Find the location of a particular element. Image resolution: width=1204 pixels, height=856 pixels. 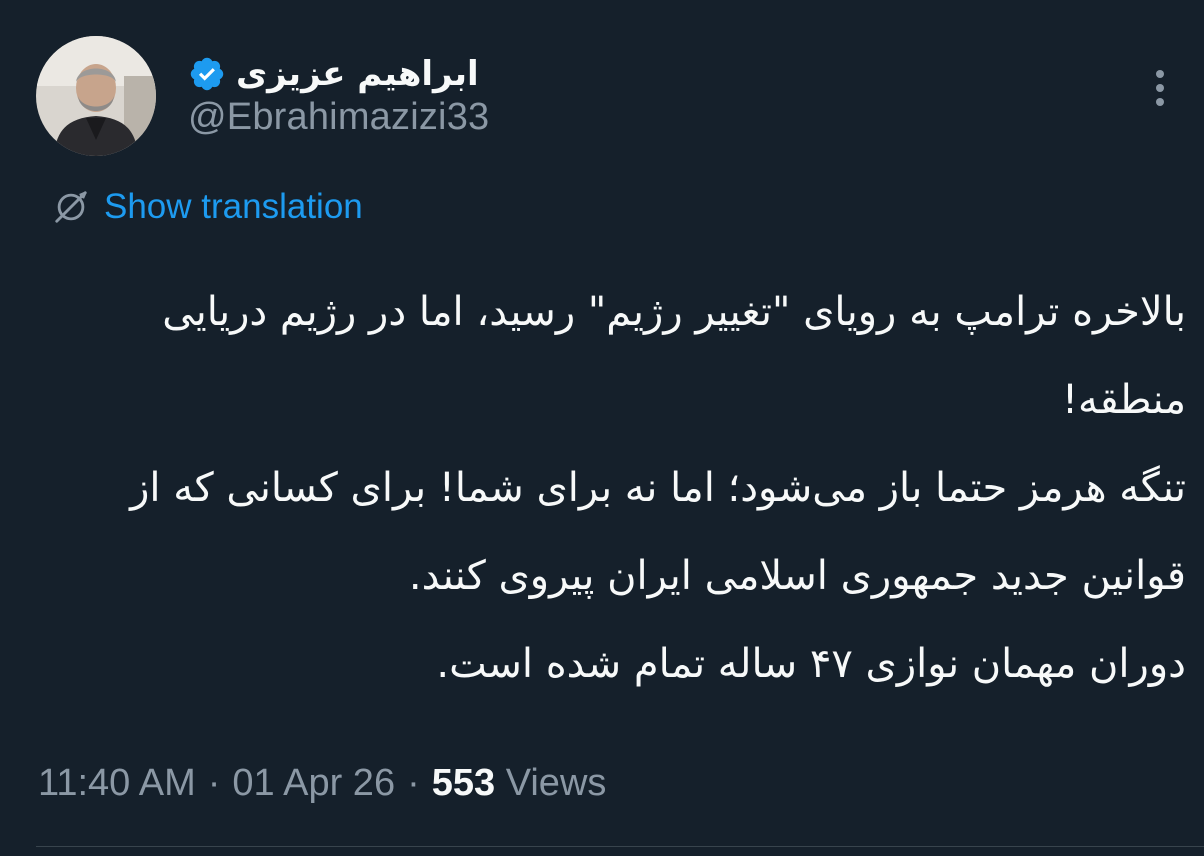

author-handle: @Ebrahimazizi33 is located at coordinates (338, 117).